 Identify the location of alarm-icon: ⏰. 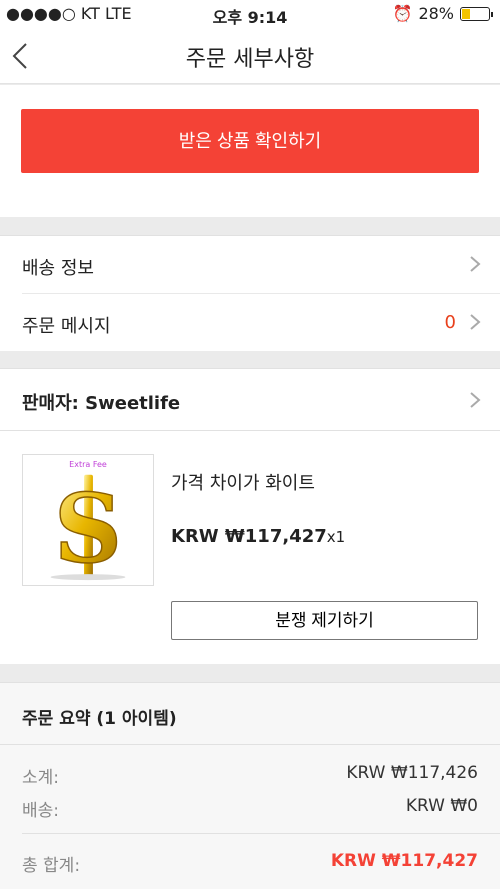
(402, 13).